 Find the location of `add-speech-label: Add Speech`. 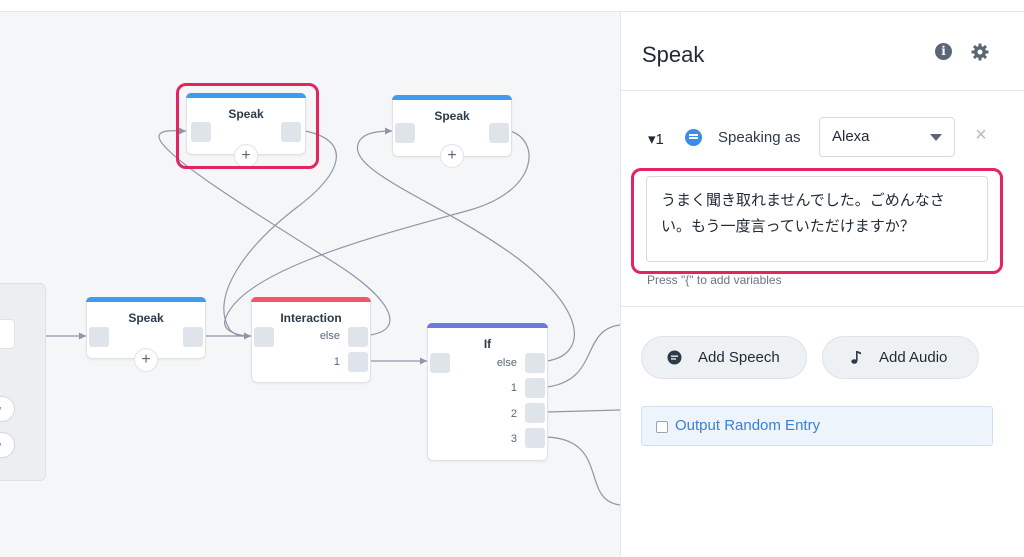

add-speech-label: Add Speech is located at coordinates (739, 357).